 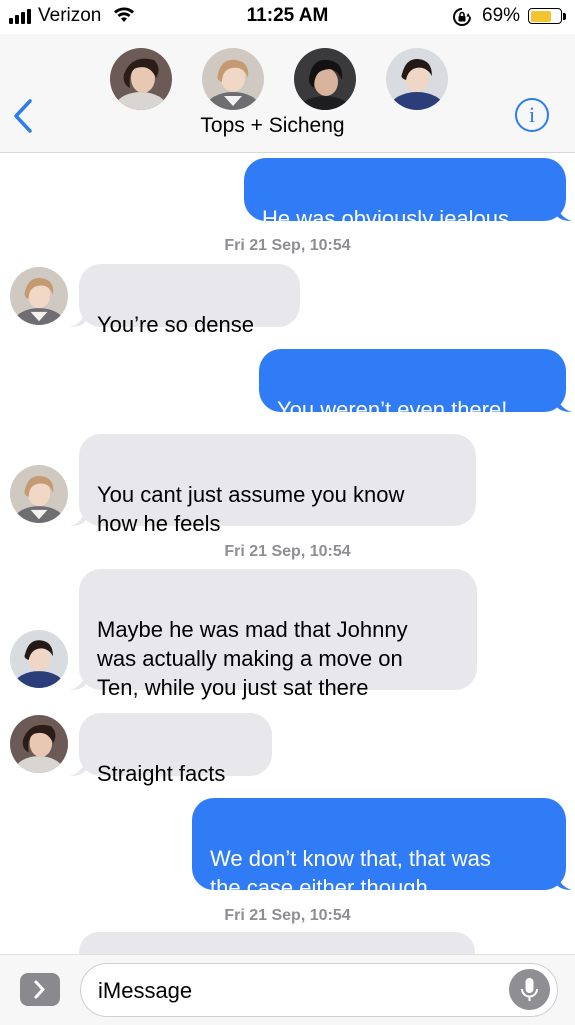 What do you see at coordinates (405, 194) in the screenshot?
I see `sent-message-bubble: He was obviously jealous` at bounding box center [405, 194].